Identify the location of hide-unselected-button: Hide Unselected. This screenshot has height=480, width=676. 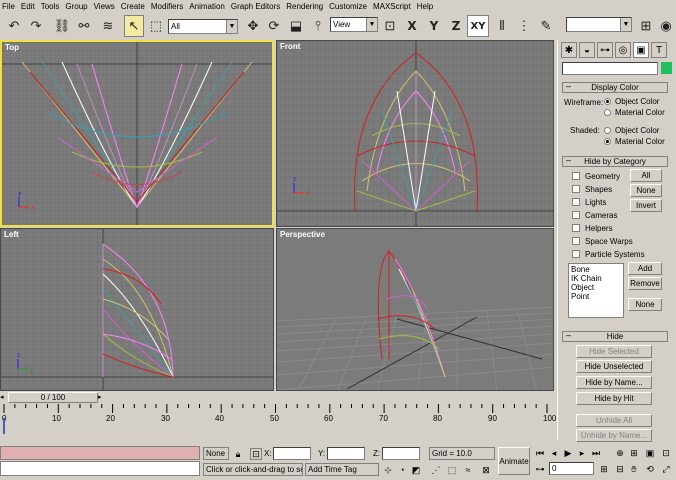
(614, 366).